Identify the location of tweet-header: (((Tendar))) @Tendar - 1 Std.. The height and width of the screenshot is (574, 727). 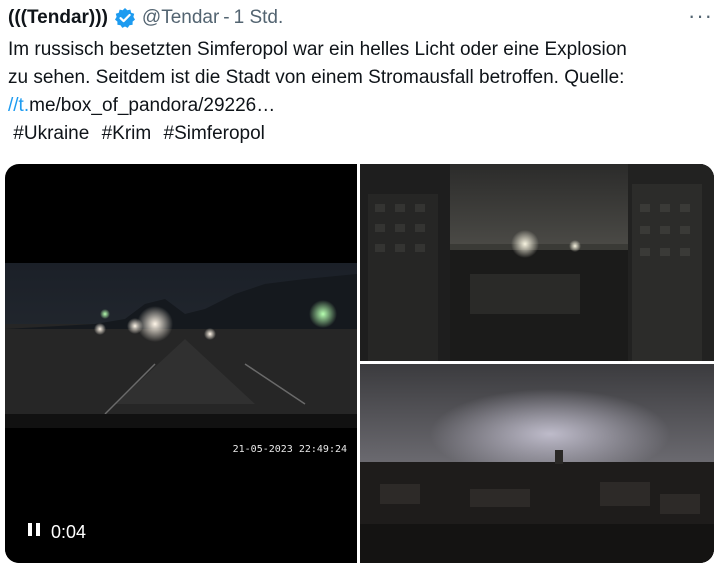
(145, 18).